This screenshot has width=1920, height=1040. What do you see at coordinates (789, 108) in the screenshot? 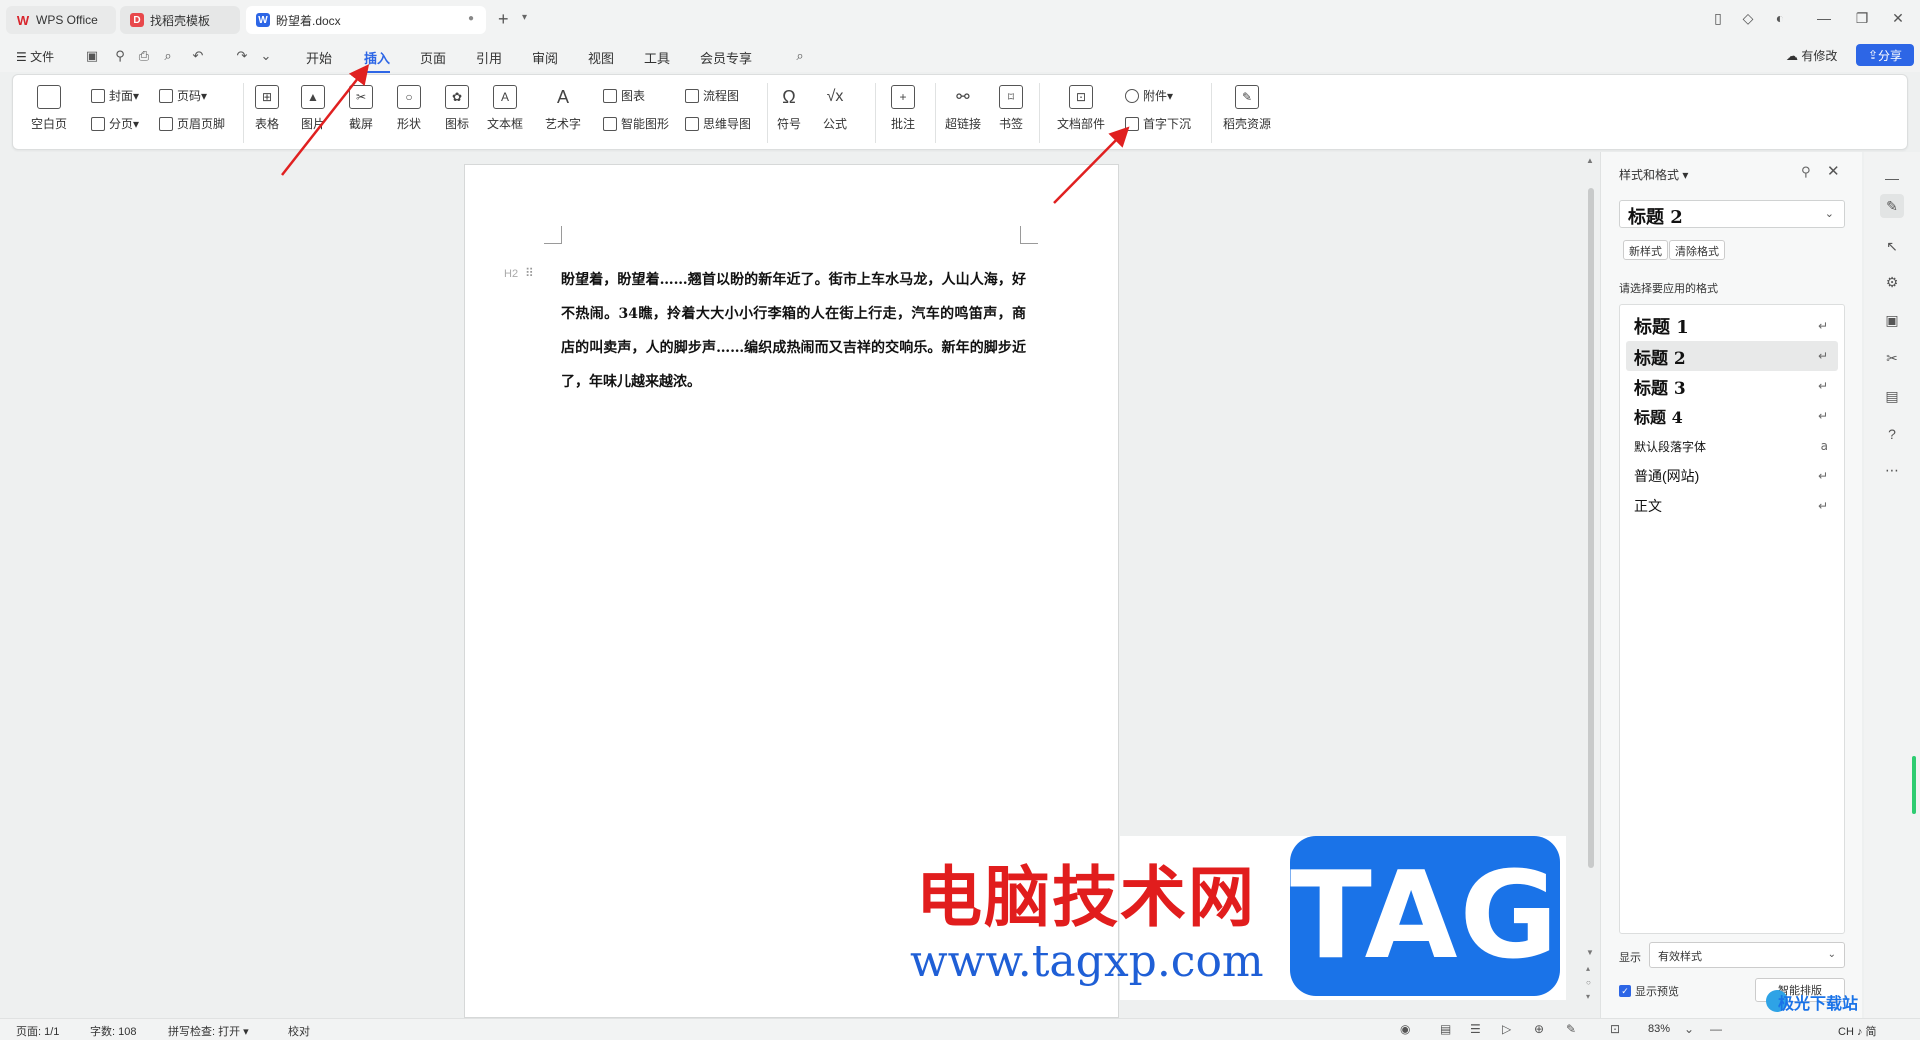
I see `symbol-button: Ω 符号` at bounding box center [789, 108].